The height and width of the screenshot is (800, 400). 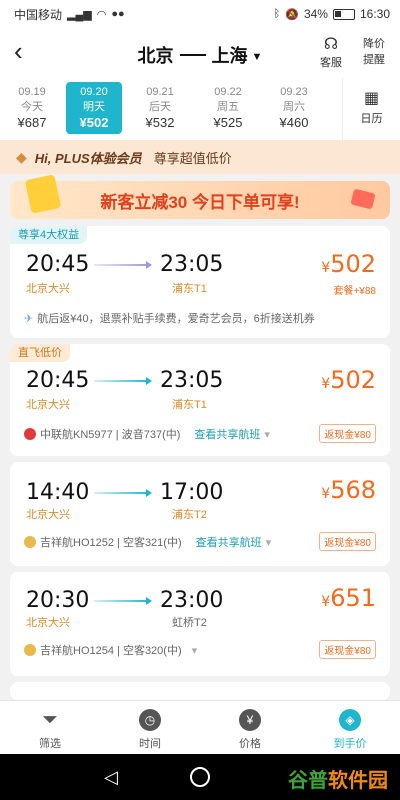 What do you see at coordinates (58, 492) in the screenshot?
I see `departure-time: 14:40` at bounding box center [58, 492].